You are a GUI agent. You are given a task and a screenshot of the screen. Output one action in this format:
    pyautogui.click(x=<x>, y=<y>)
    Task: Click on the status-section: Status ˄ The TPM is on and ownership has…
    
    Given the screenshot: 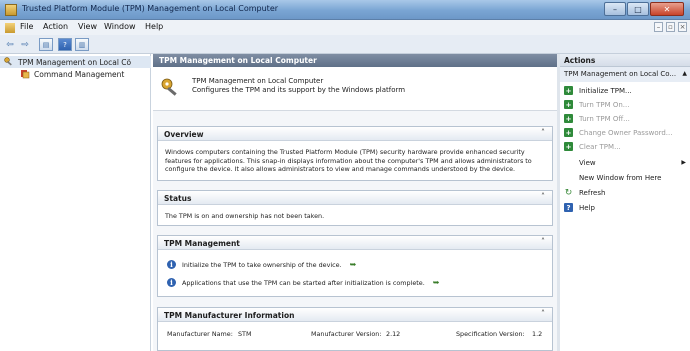 What is the action you would take?
    pyautogui.click(x=355, y=208)
    